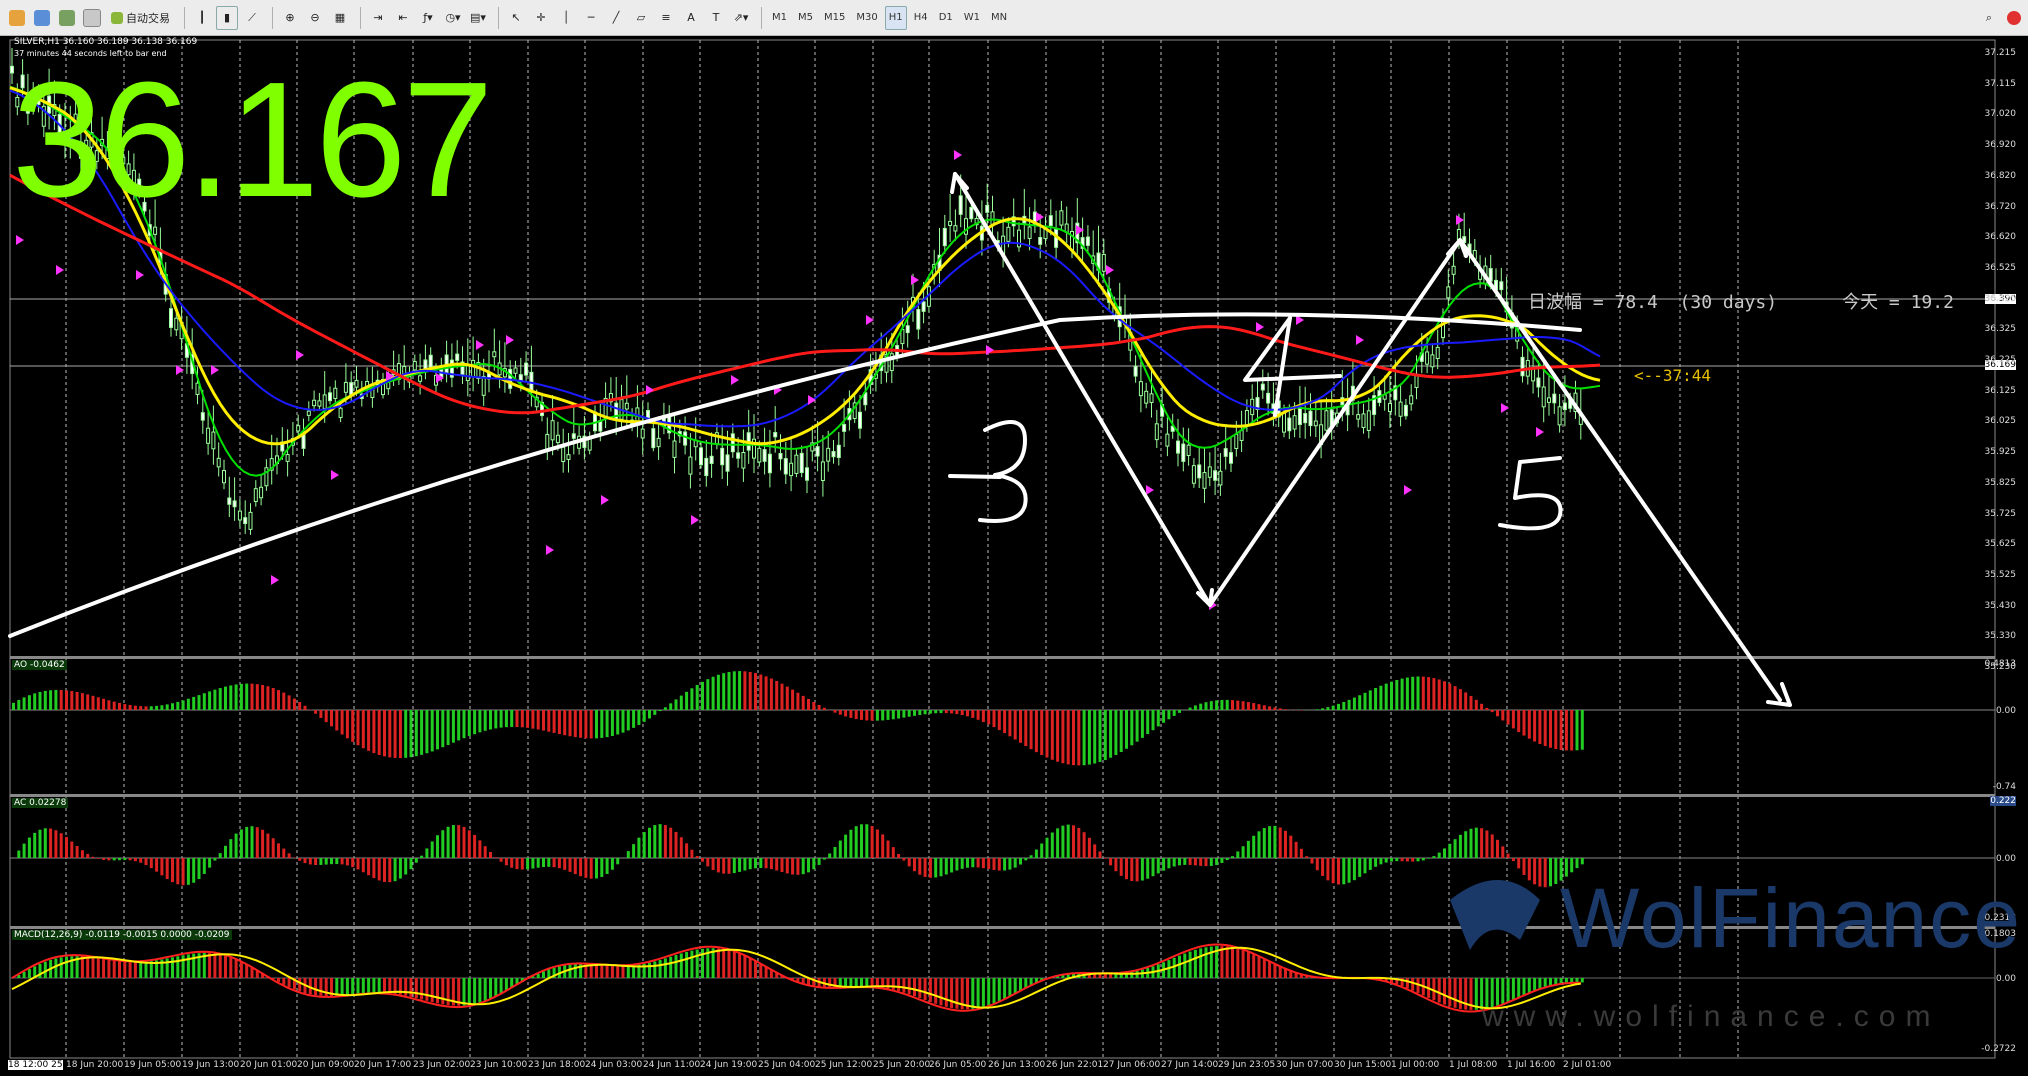  I want to click on fibonacci-icon: ≡, so click(666, 18).